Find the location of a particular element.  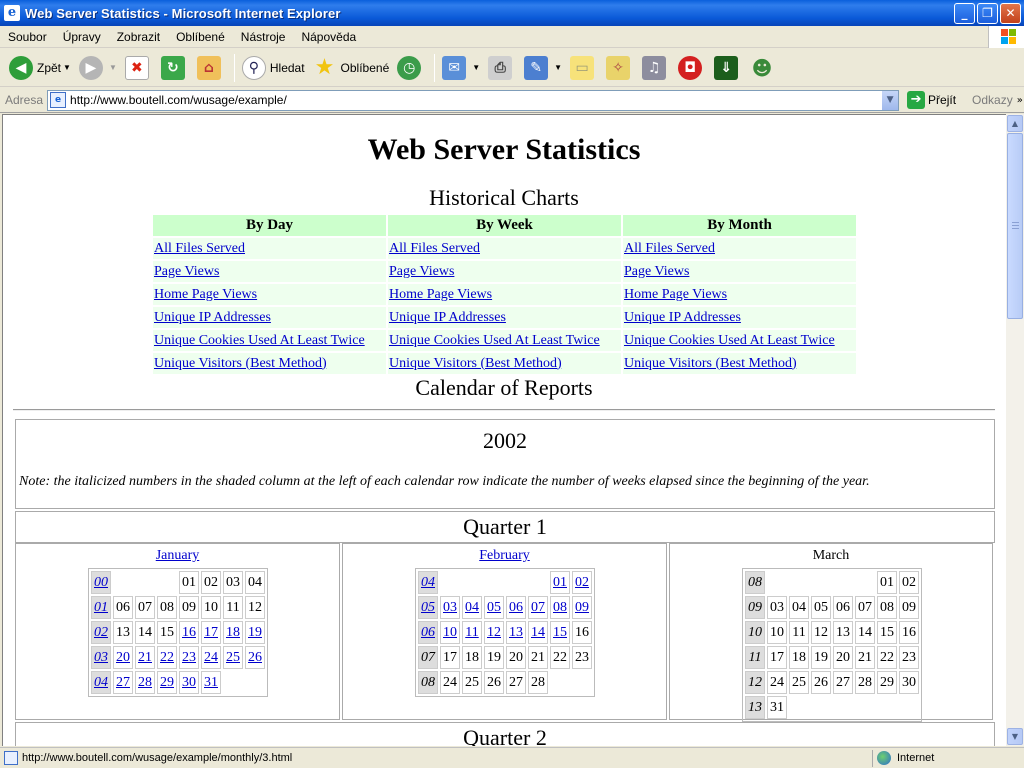

menu-favorites: Oblíbené is located at coordinates (200, 37).